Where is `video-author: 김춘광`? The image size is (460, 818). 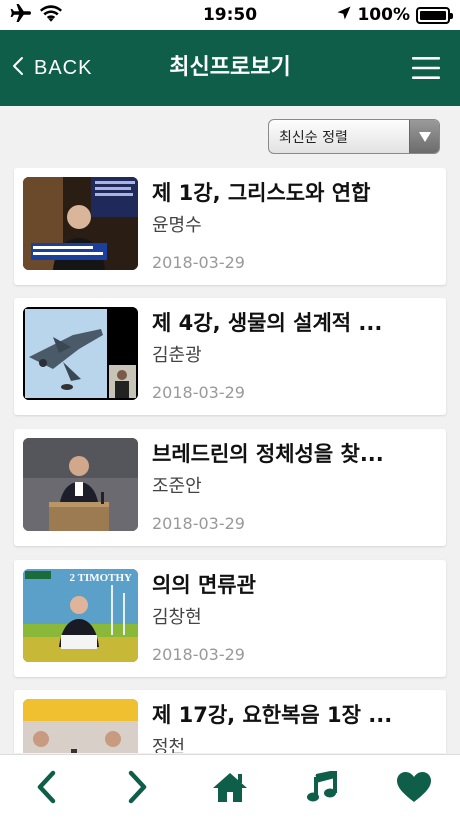 video-author: 김춘광 is located at coordinates (177, 355).